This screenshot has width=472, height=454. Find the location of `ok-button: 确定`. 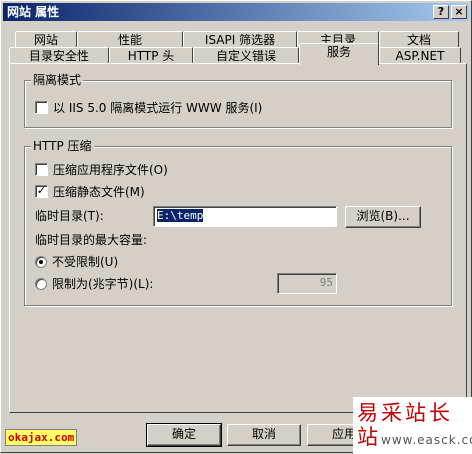

ok-button: 确定 is located at coordinates (184, 435).